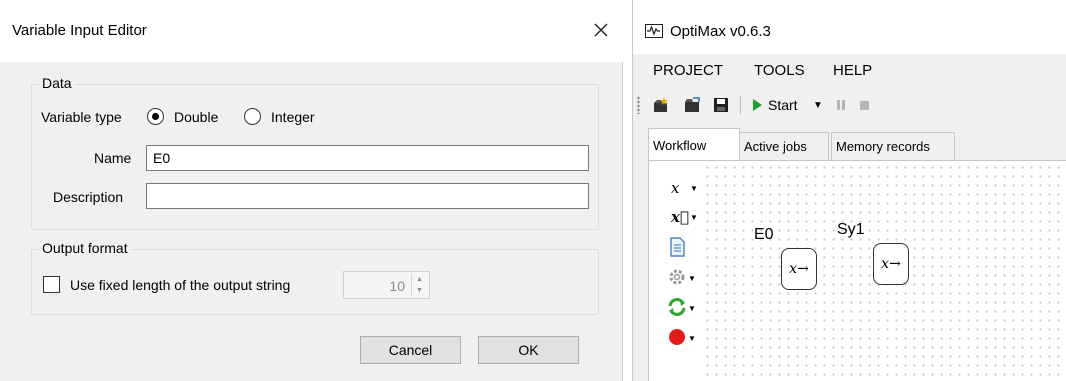  Describe the element at coordinates (757, 105) in the screenshot. I see `start-icon` at that location.